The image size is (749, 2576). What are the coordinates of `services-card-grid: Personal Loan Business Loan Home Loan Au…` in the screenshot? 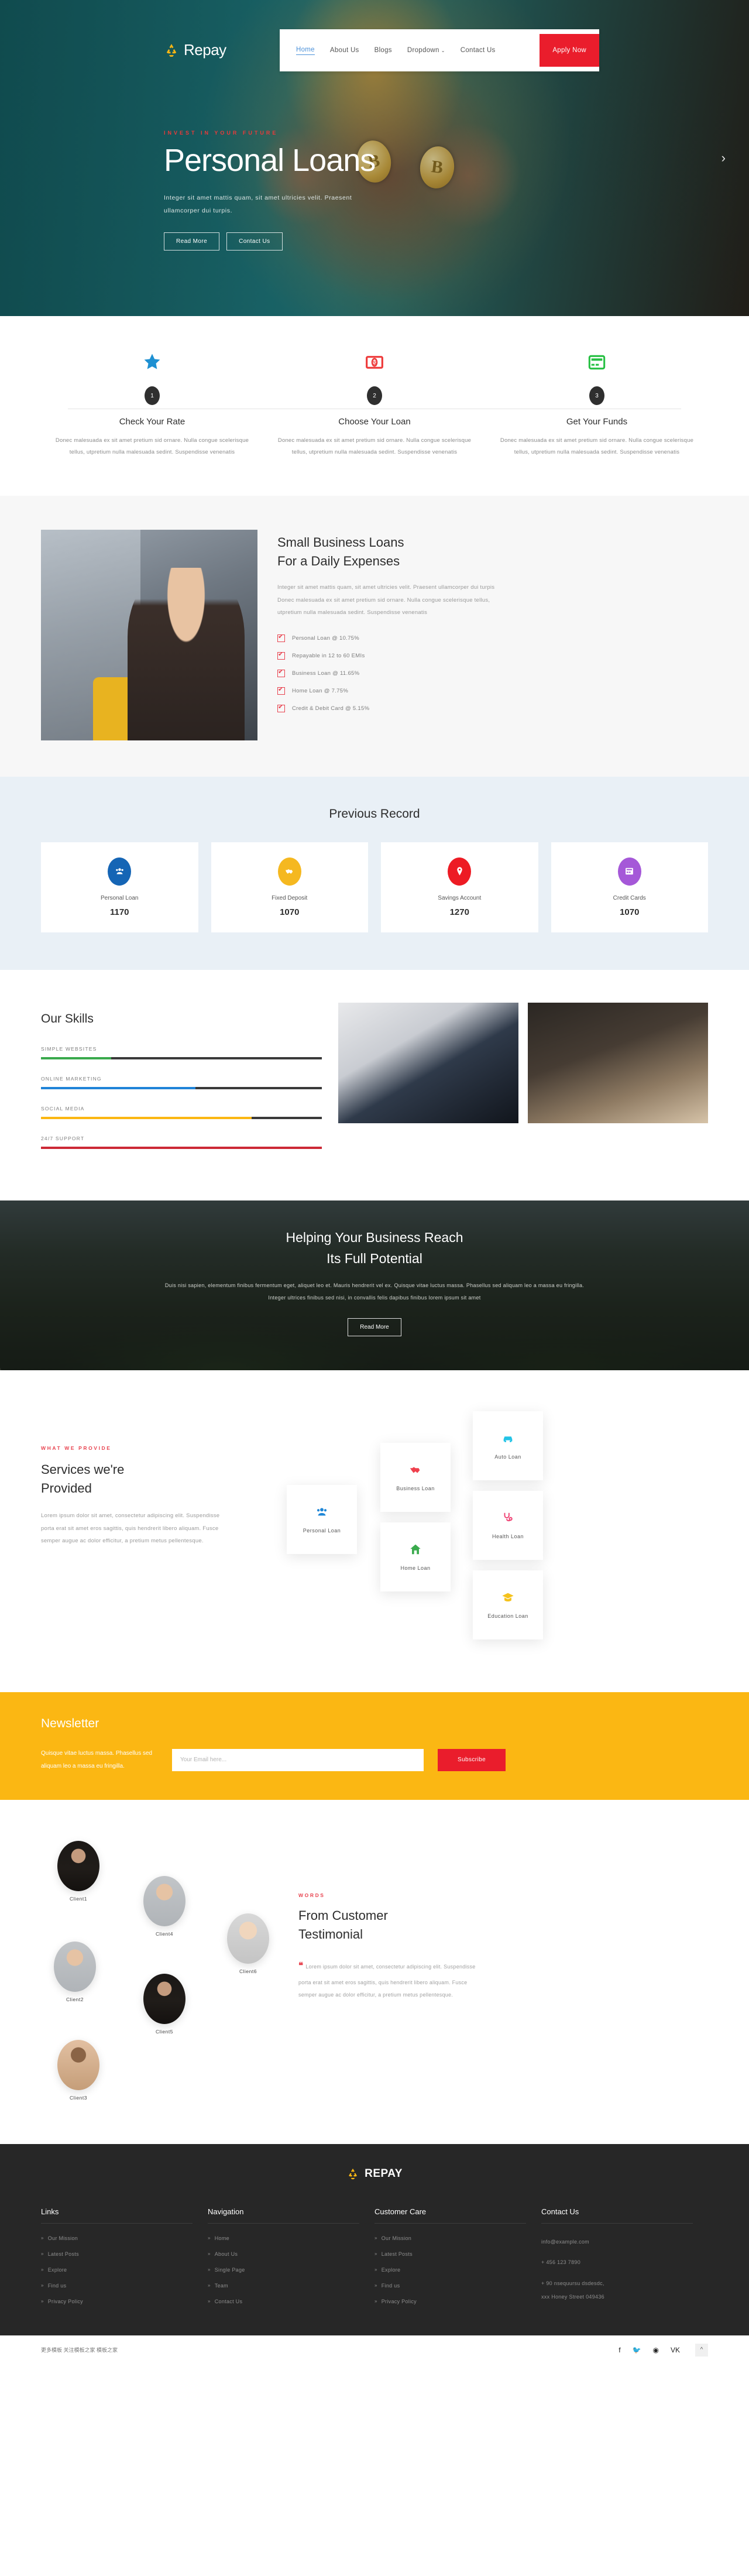 It's located at (498, 1528).